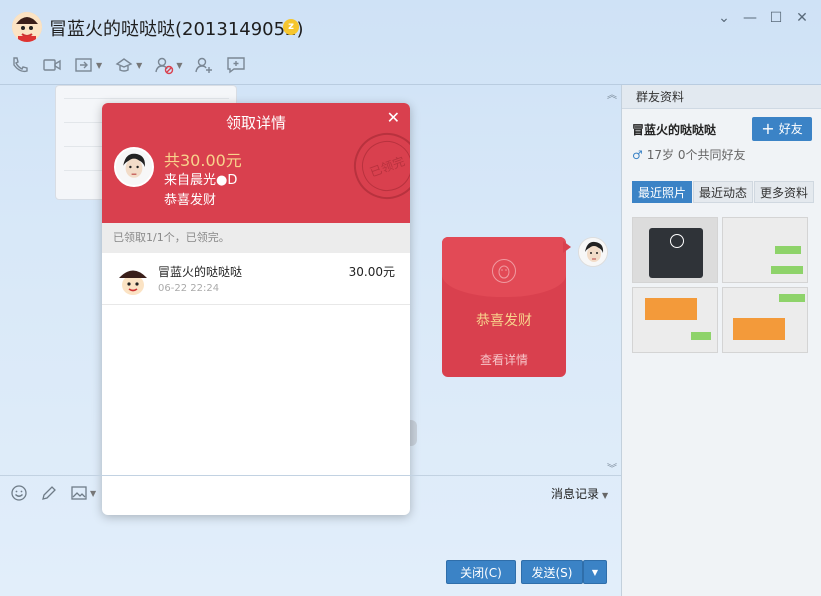  Describe the element at coordinates (481, 572) in the screenshot. I see `close-button: 关闭(C)` at that location.